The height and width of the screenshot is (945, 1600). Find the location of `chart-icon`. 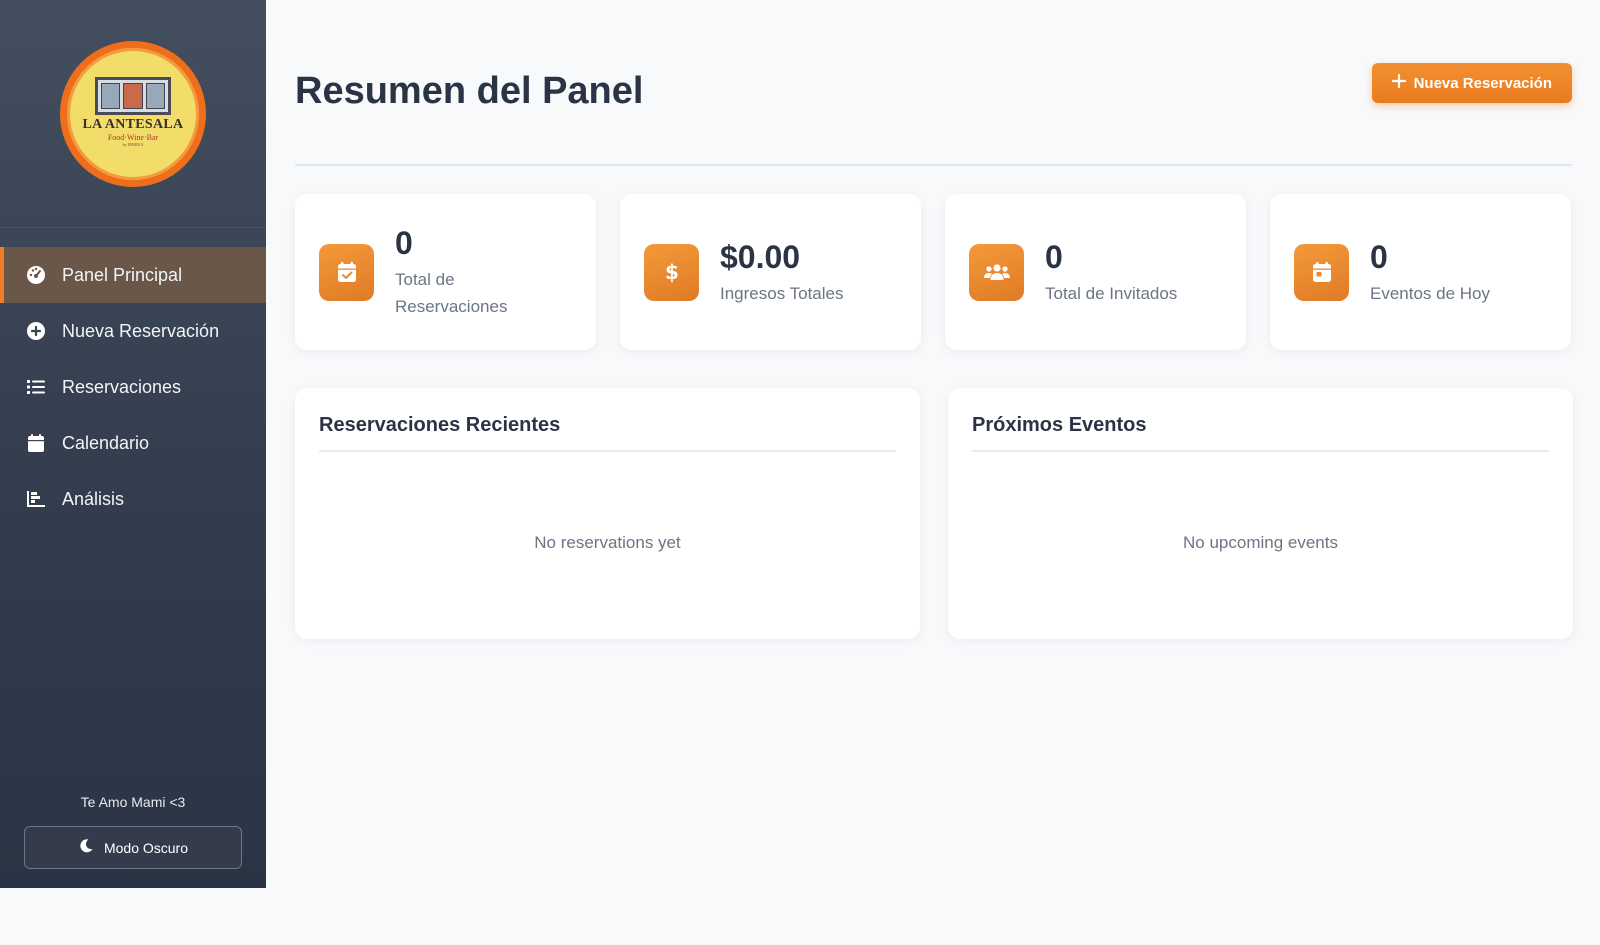

chart-icon is located at coordinates (36, 499).